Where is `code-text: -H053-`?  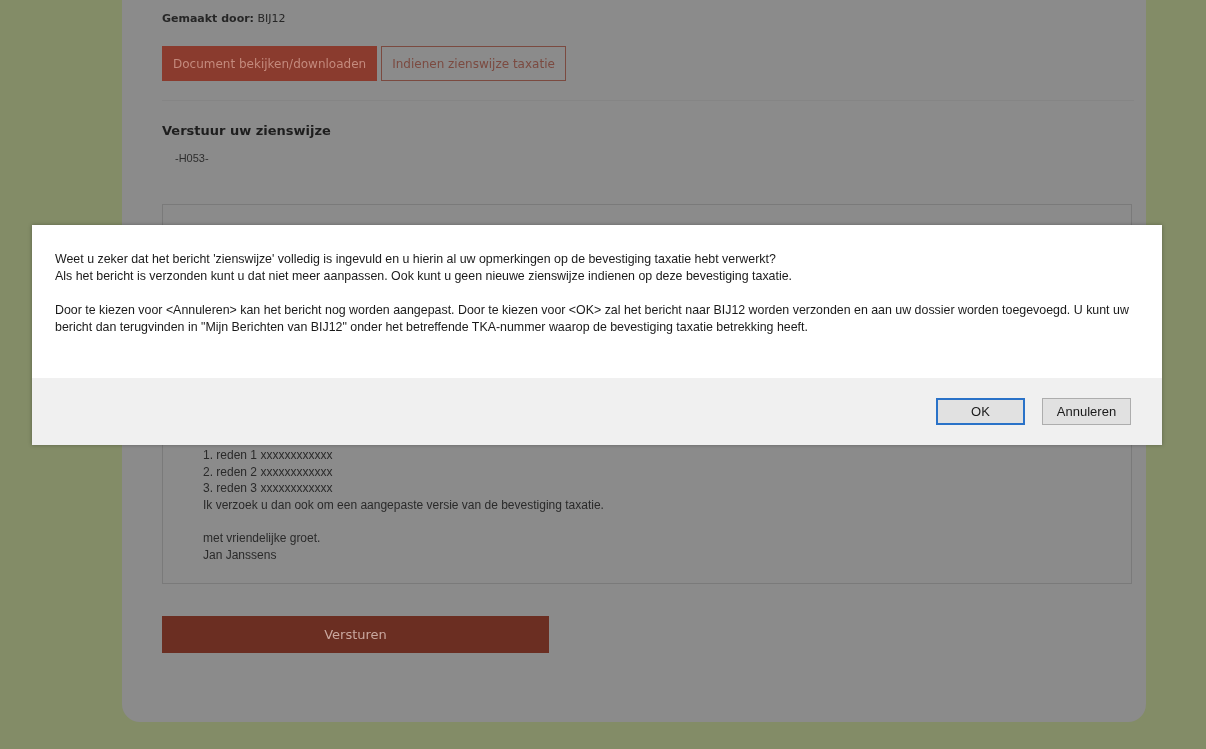 code-text: -H053- is located at coordinates (192, 158).